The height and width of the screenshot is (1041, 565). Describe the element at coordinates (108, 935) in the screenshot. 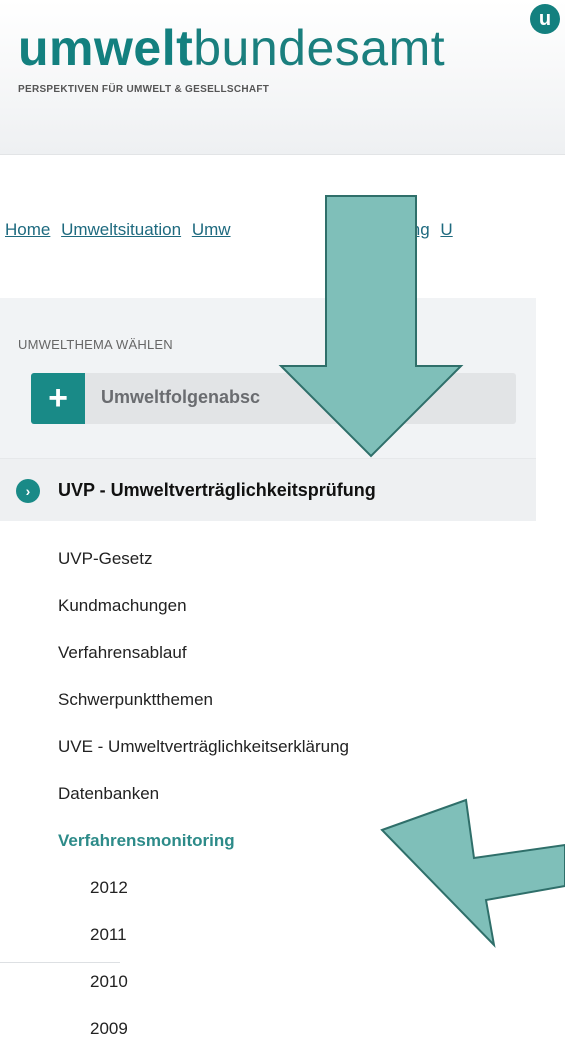

I see `year-link-2011: 2011` at that location.